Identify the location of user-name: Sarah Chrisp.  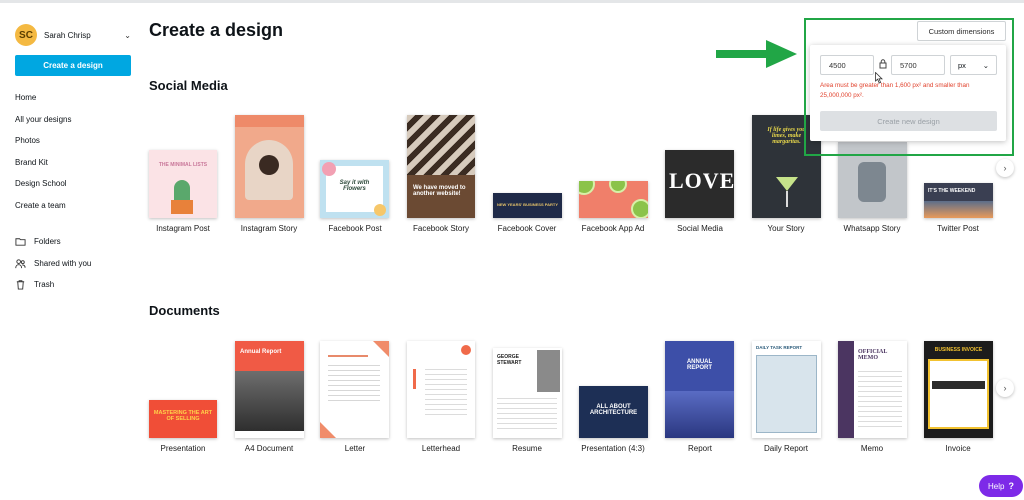
(67, 35).